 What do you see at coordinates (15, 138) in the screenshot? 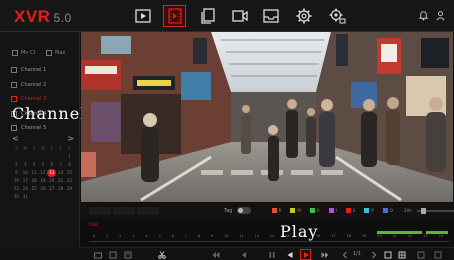
I see `calendar-prev-button: <` at bounding box center [15, 138].